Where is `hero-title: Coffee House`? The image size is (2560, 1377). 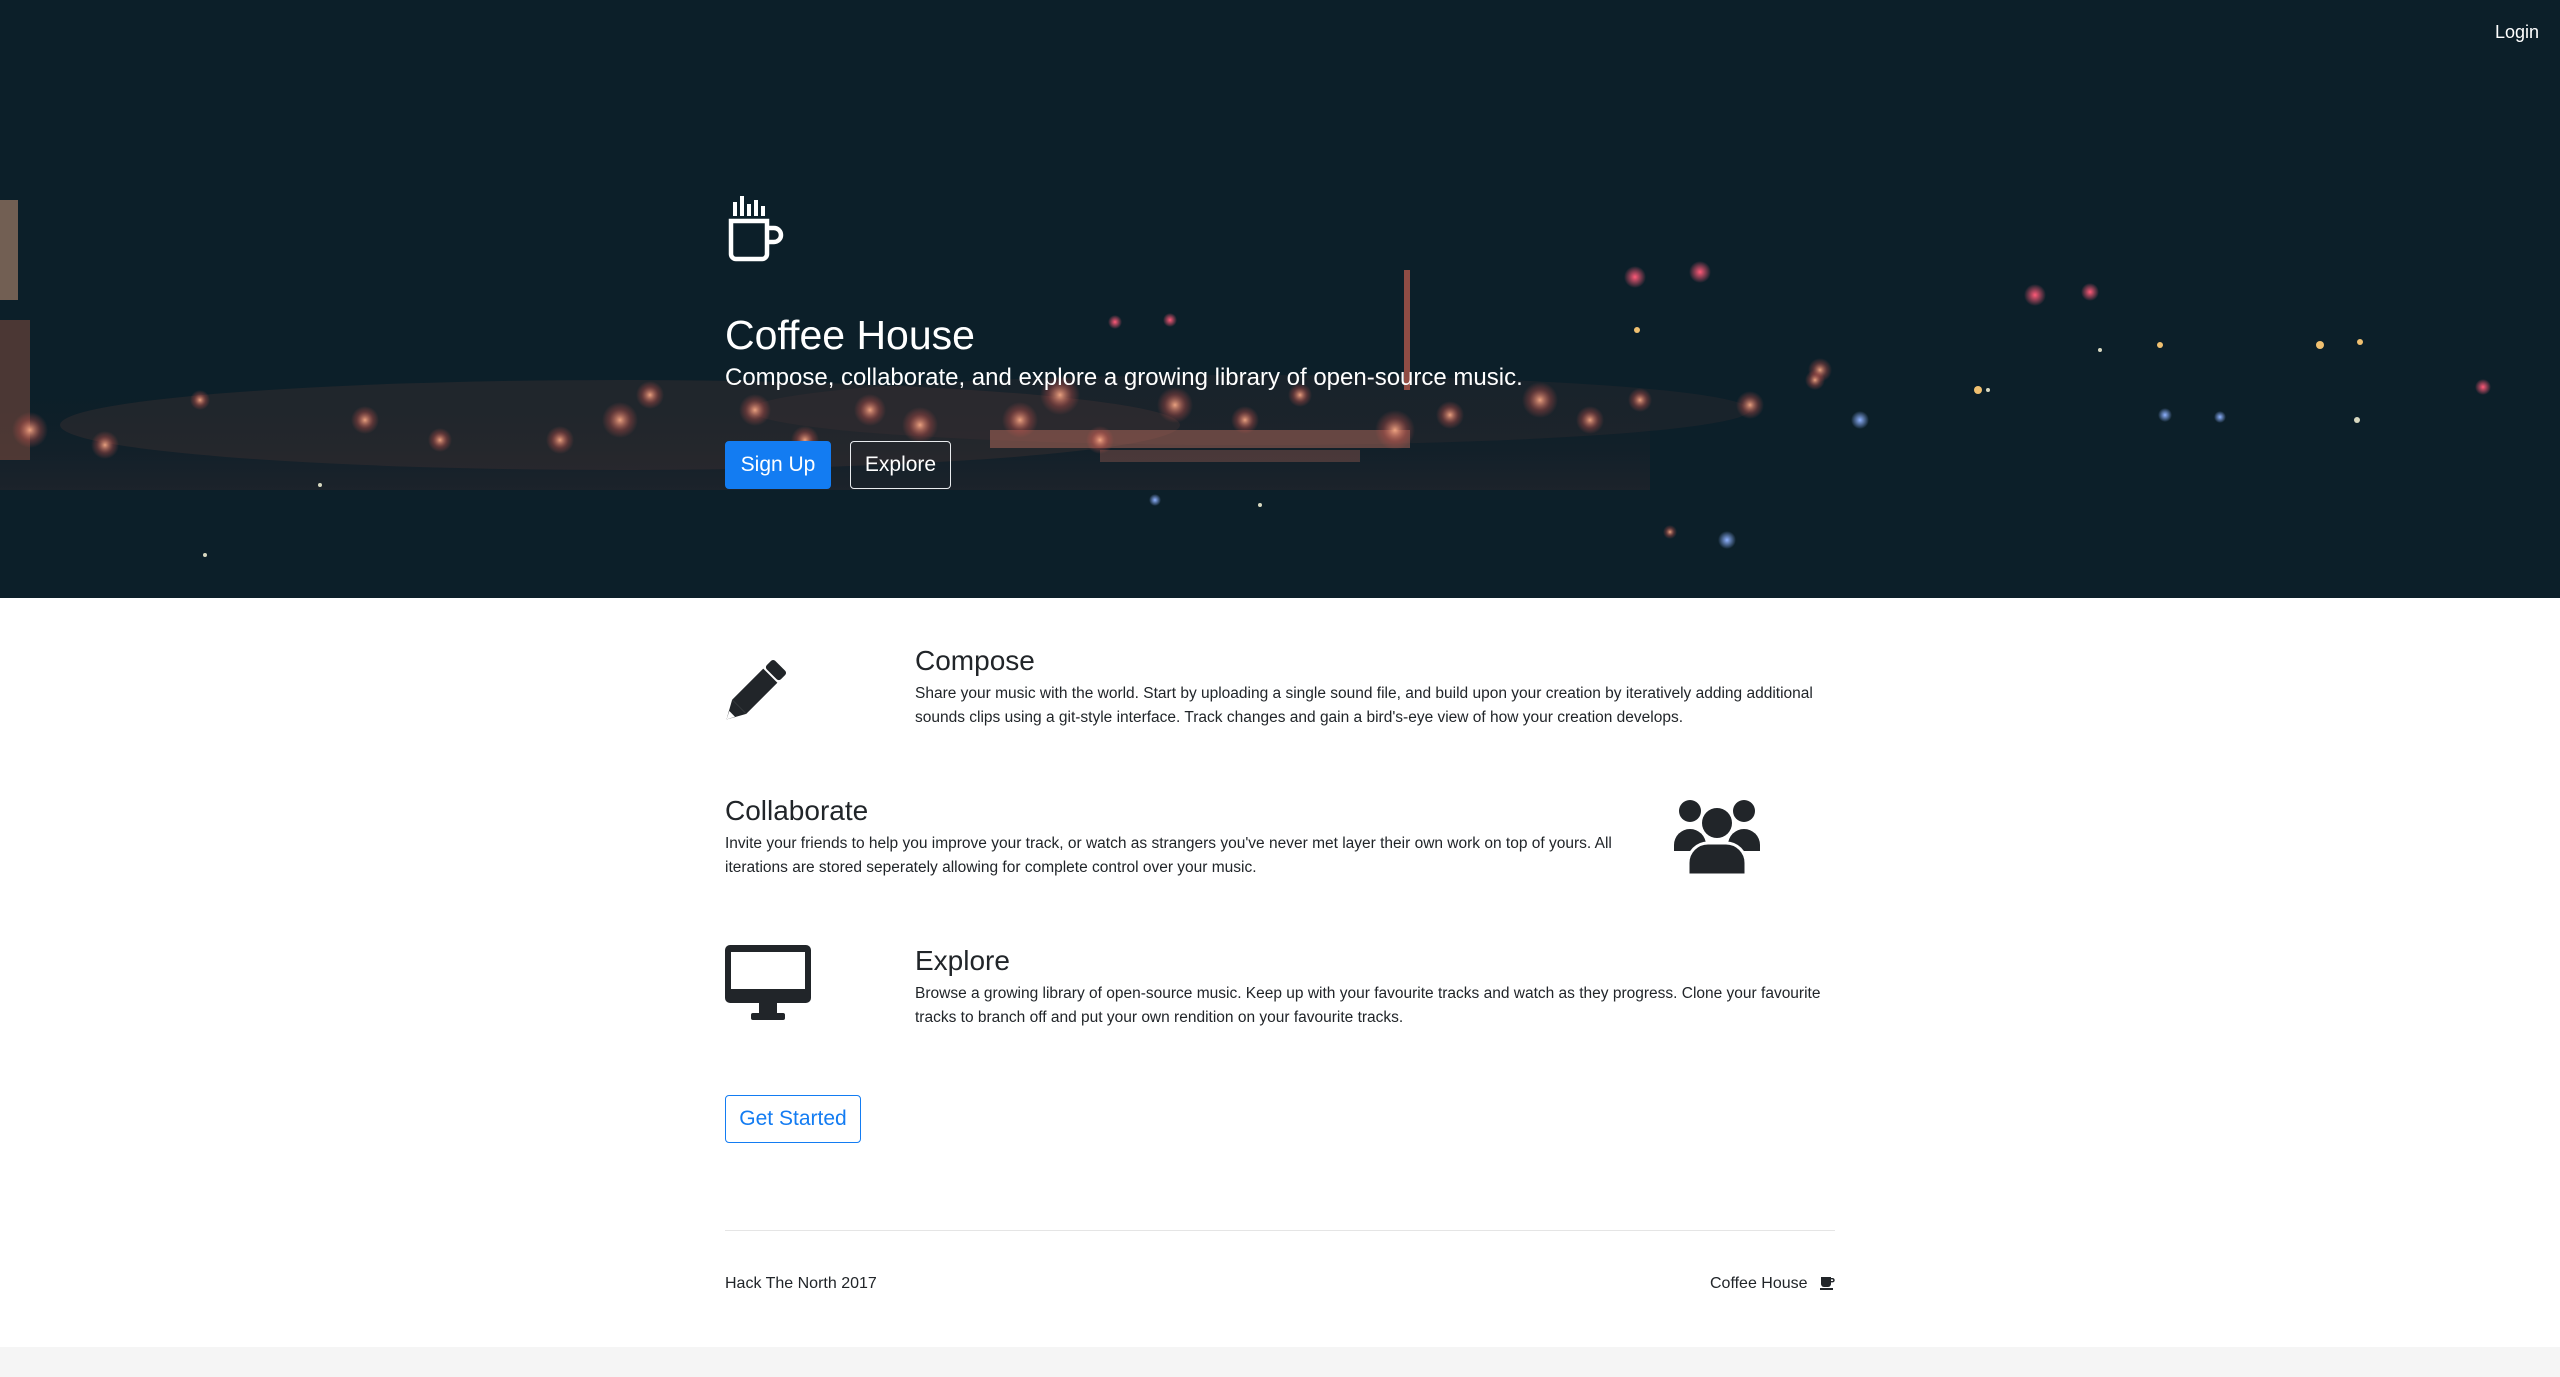 hero-title: Coffee House is located at coordinates (850, 335).